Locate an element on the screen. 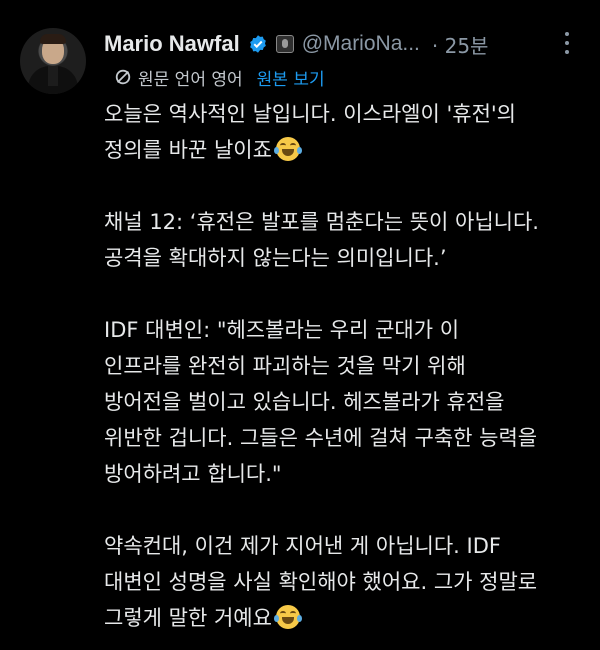 This screenshot has width=600, height=650. author-name: Mario Nawfal is located at coordinates (172, 44).